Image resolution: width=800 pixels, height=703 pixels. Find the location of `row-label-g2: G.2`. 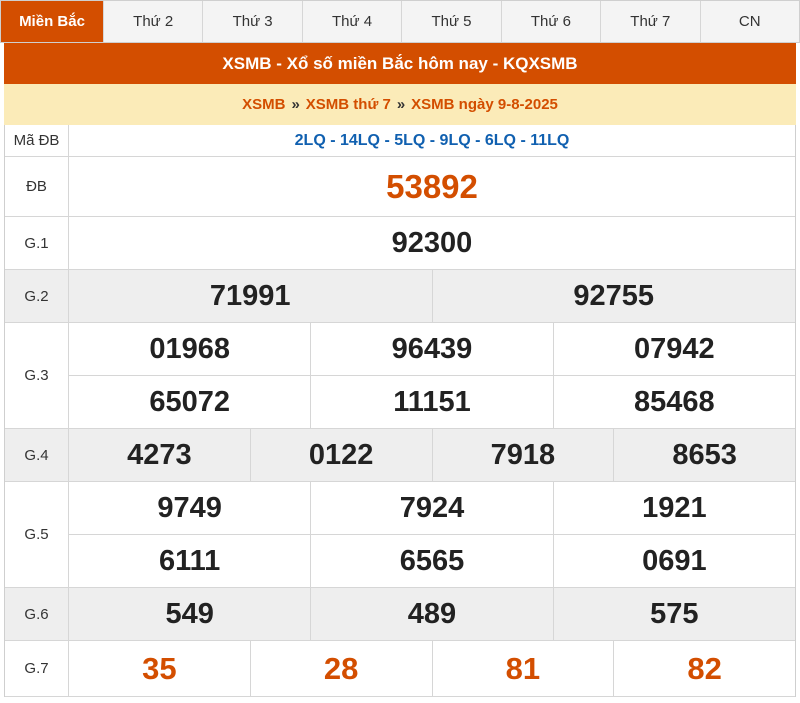

row-label-g2: G.2 is located at coordinates (37, 296).